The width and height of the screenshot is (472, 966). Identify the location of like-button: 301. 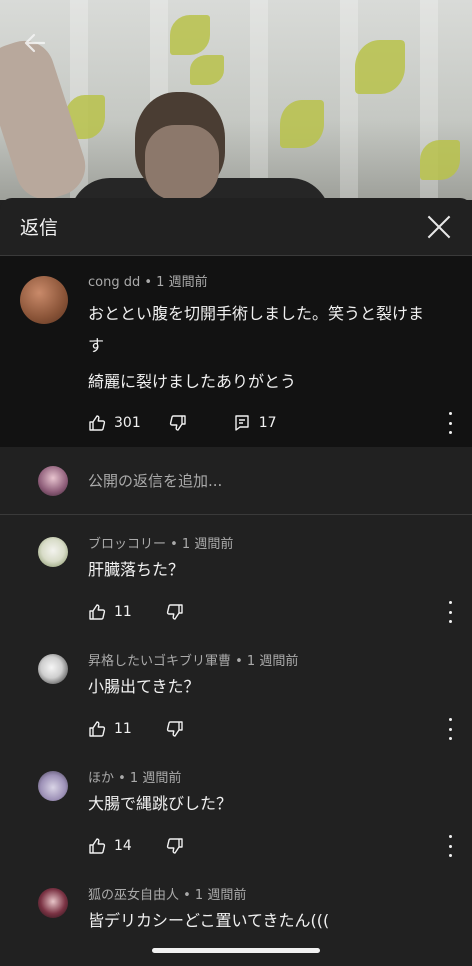
(114, 423).